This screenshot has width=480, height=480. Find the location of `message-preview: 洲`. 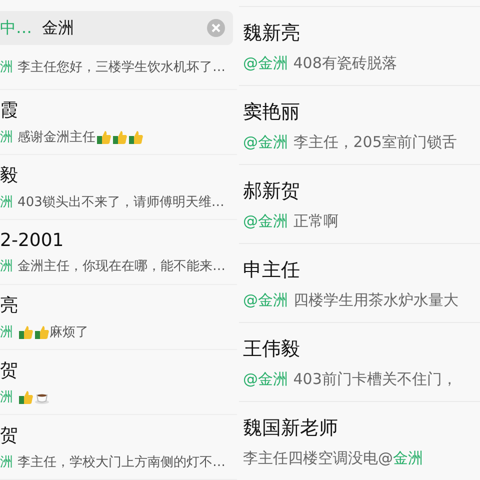

message-preview: 洲 is located at coordinates (25, 397).